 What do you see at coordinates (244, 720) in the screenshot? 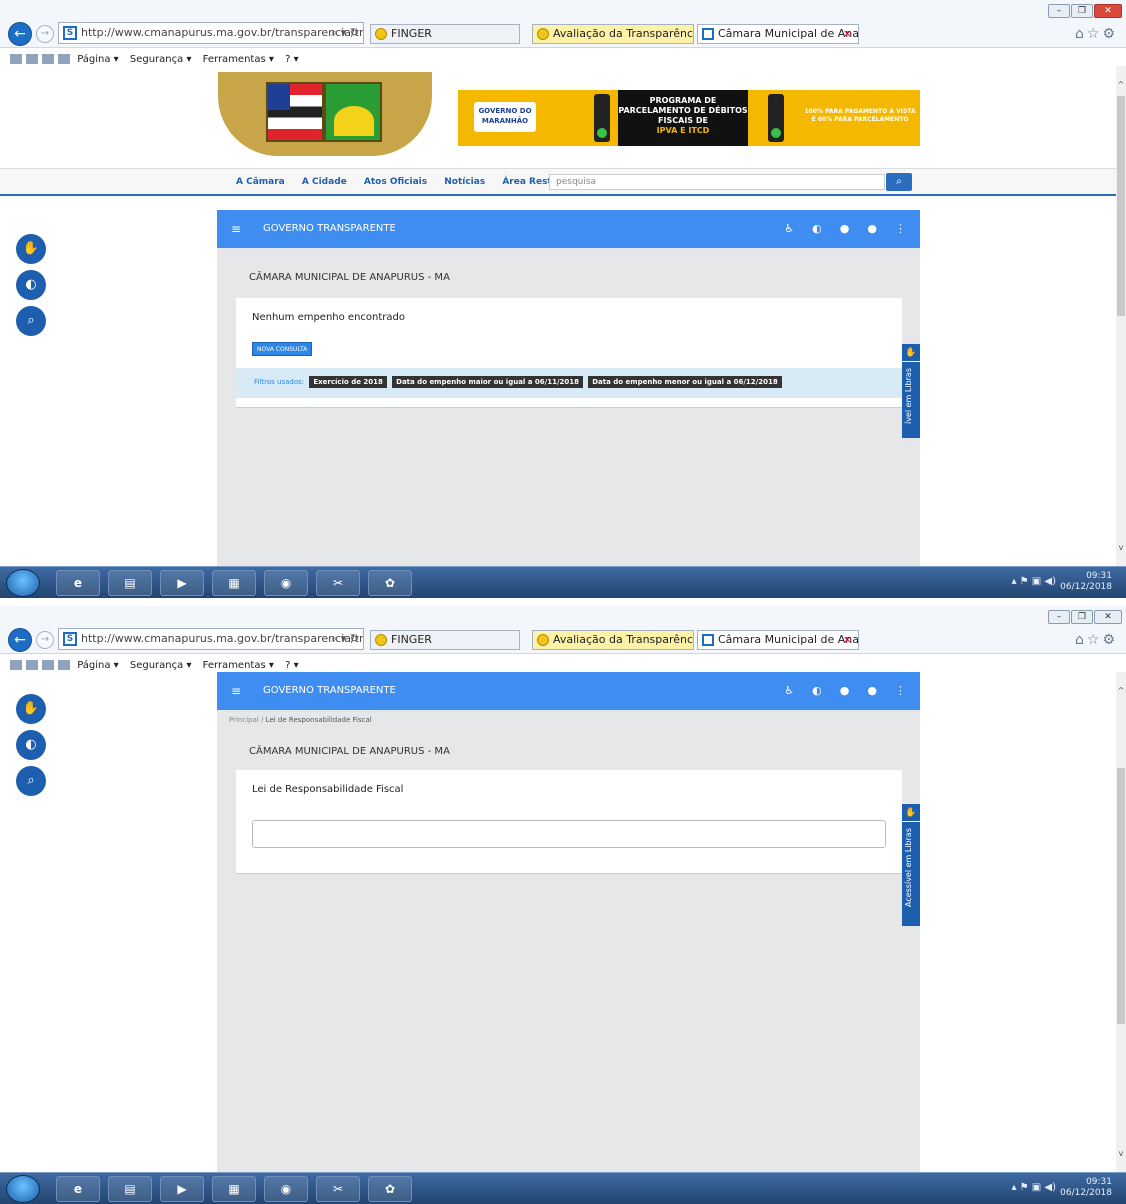
I see `breadcrumb-root: Principal` at bounding box center [244, 720].